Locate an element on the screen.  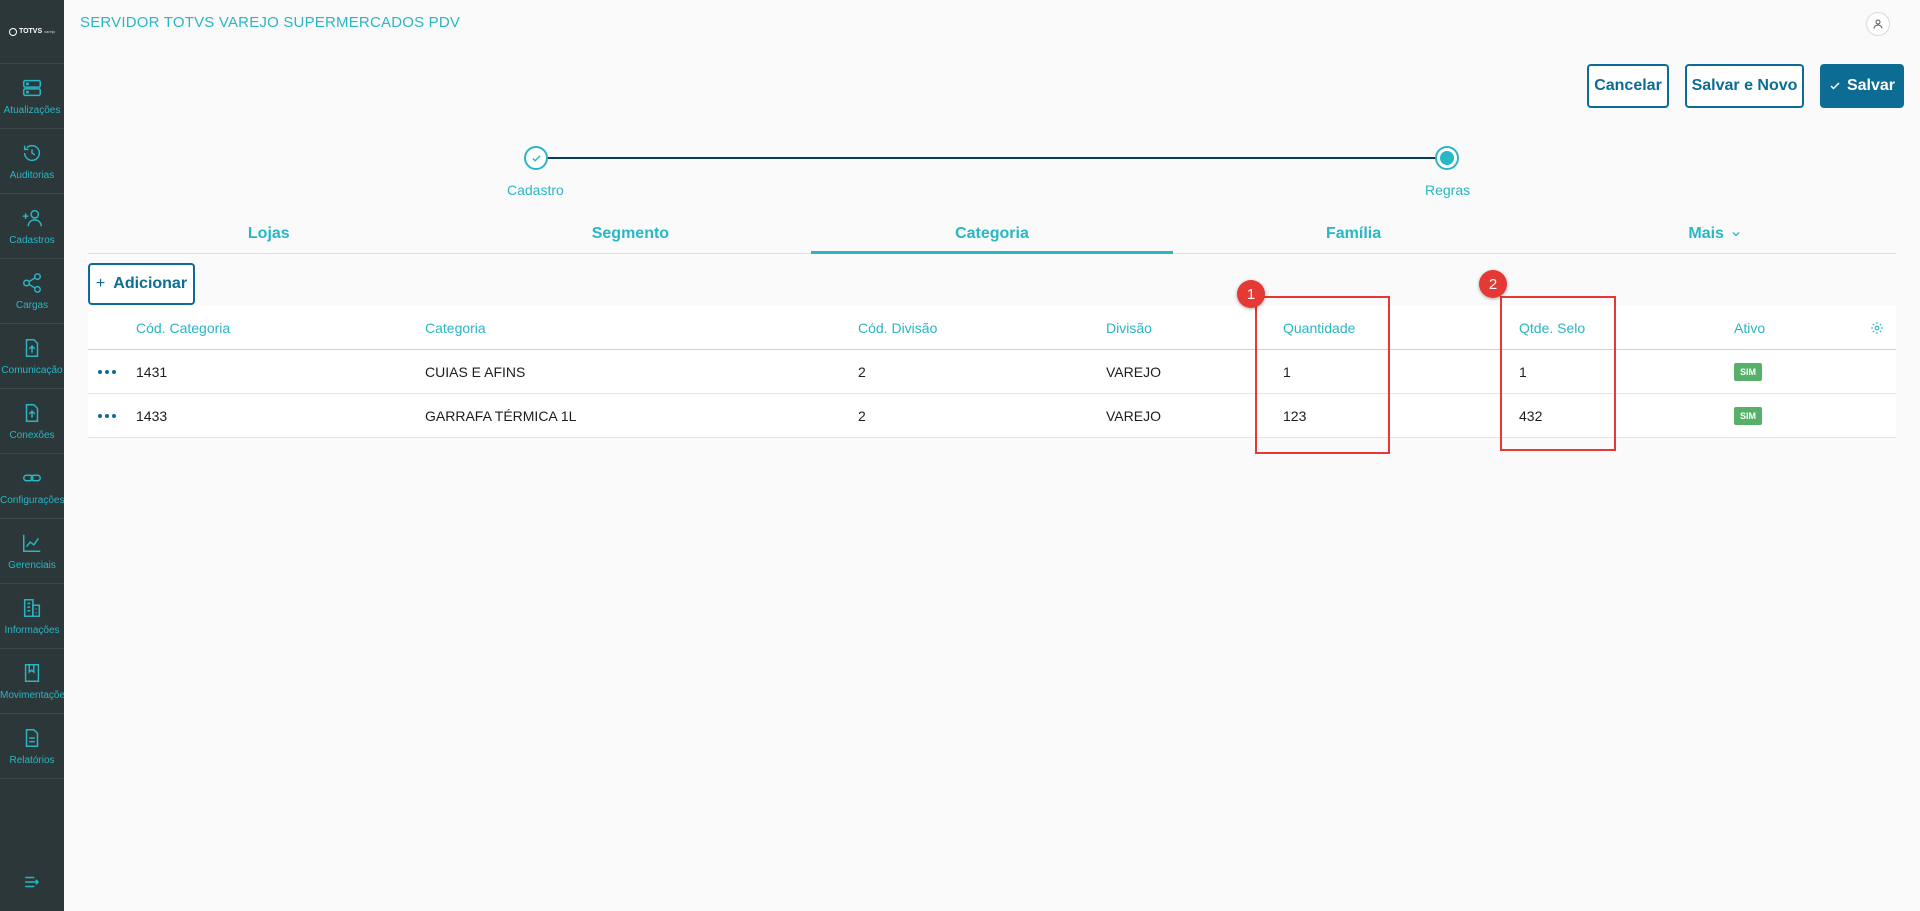
sidebar-item-conexoes: Conexões is located at coordinates (32, 421).